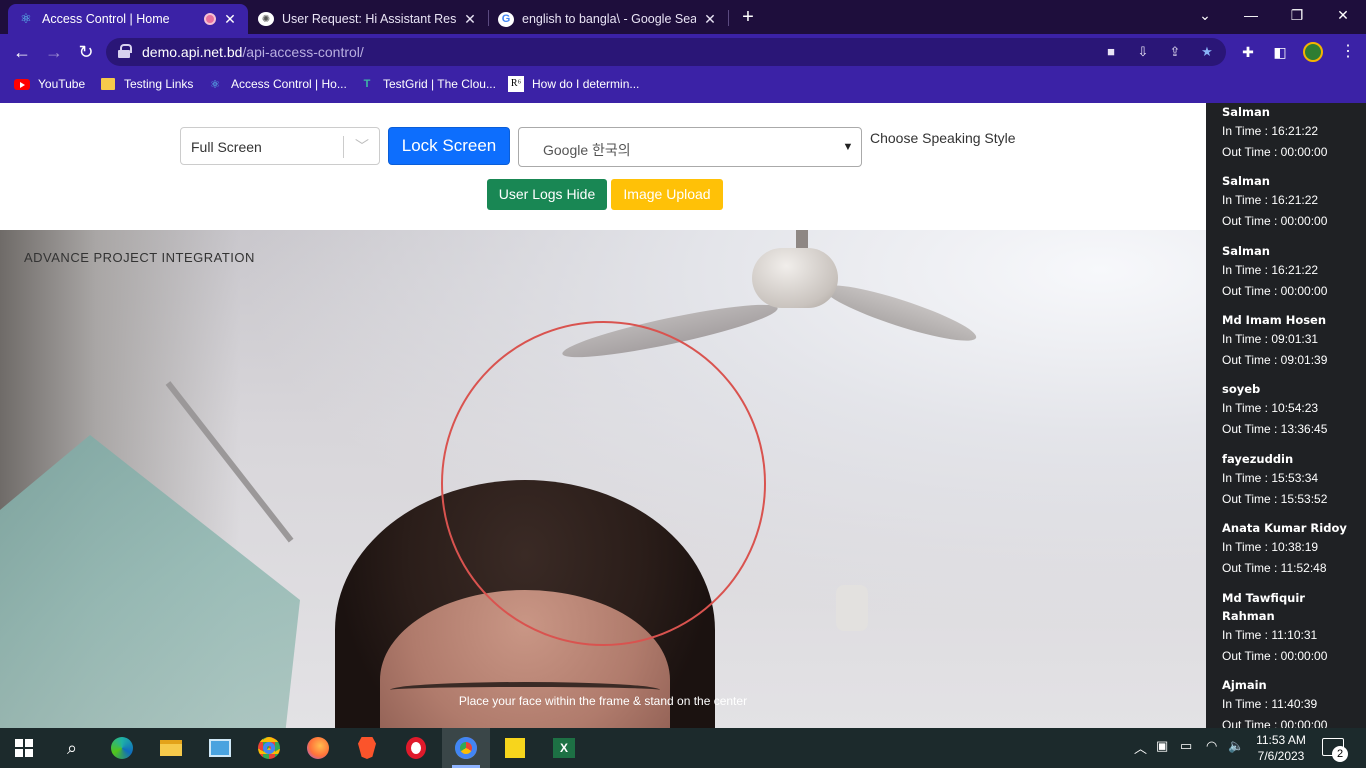 This screenshot has height=768, width=1366. Describe the element at coordinates (122, 748) in the screenshot. I see `edge-icon` at that location.